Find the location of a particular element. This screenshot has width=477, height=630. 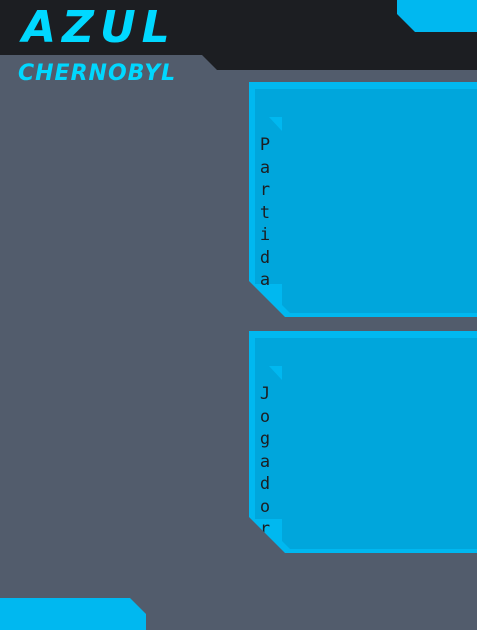

jogador-content-area is located at coordinates (379, 443).